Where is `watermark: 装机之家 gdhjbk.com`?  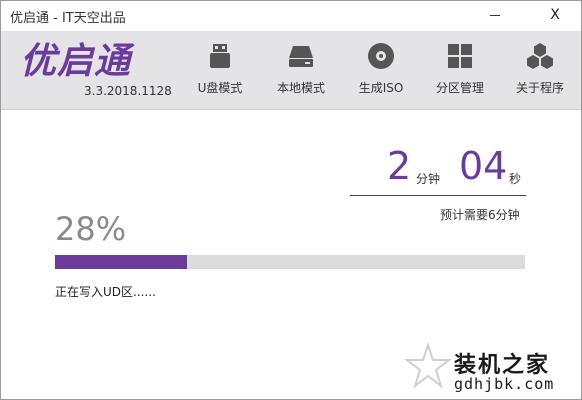 watermark: 装机之家 gdhjbk.com is located at coordinates (489, 368).